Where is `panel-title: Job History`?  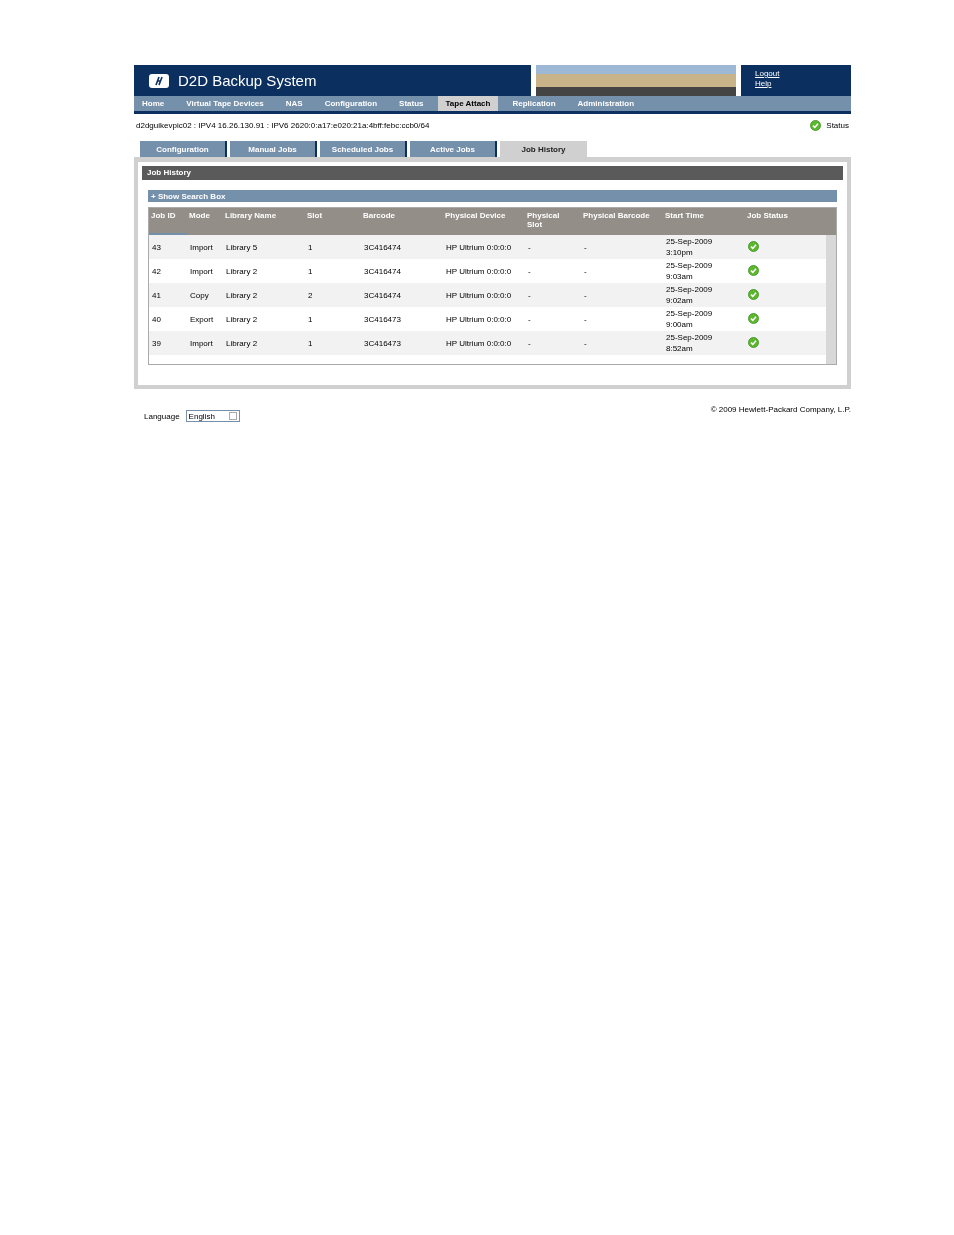
panel-title: Job History is located at coordinates (492, 173).